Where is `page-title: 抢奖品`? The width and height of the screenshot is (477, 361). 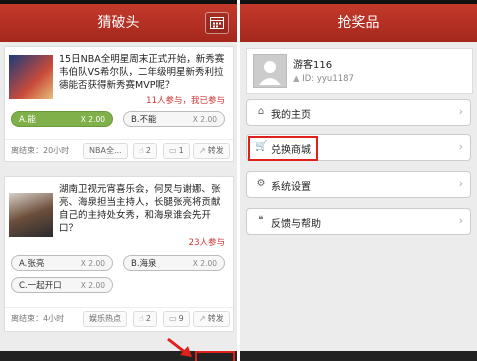
page-title: 抢奖品 is located at coordinates (358, 23).